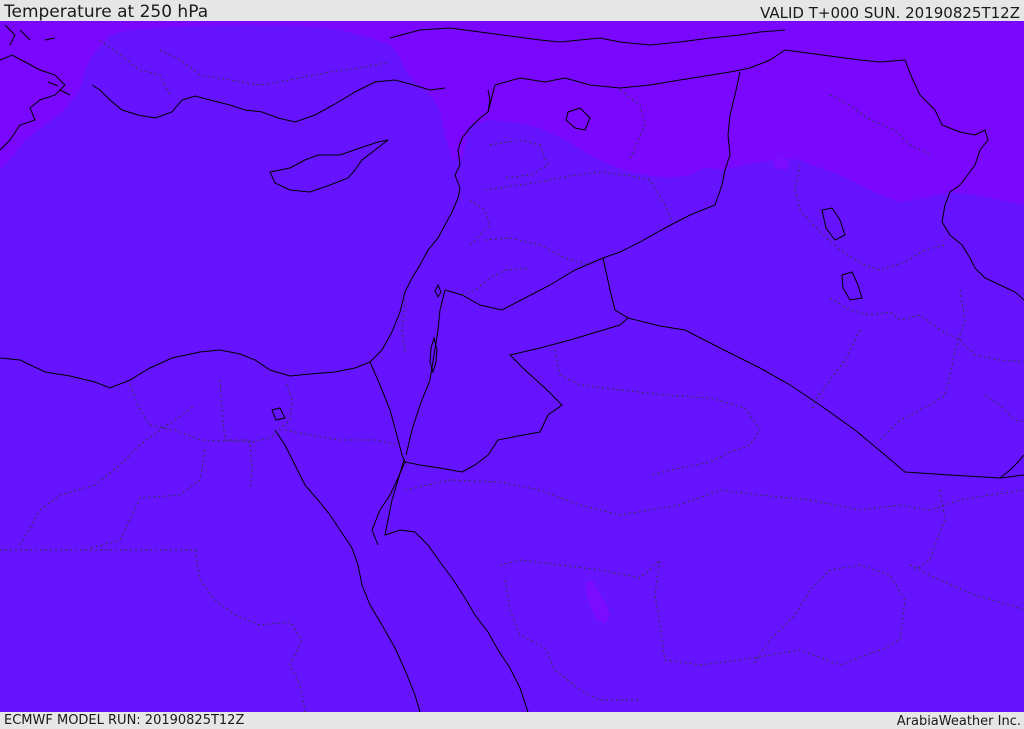 This screenshot has width=1024, height=729. Describe the element at coordinates (106, 12) in the screenshot. I see `map-title: Temperature at 250 hPa` at that location.